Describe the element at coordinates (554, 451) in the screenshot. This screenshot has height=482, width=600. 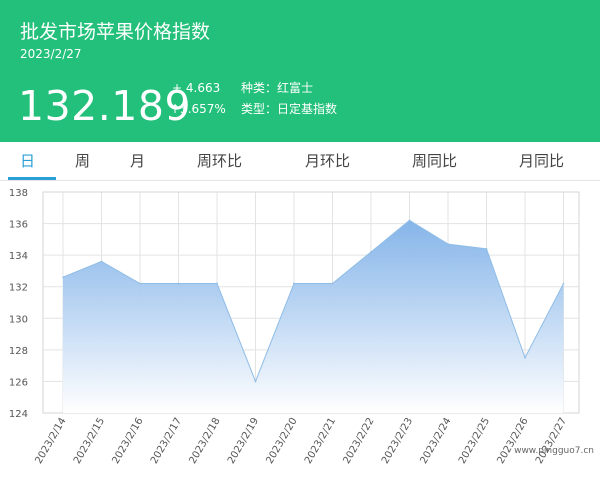
I see `watermark: www.pingguo7.cn` at that location.